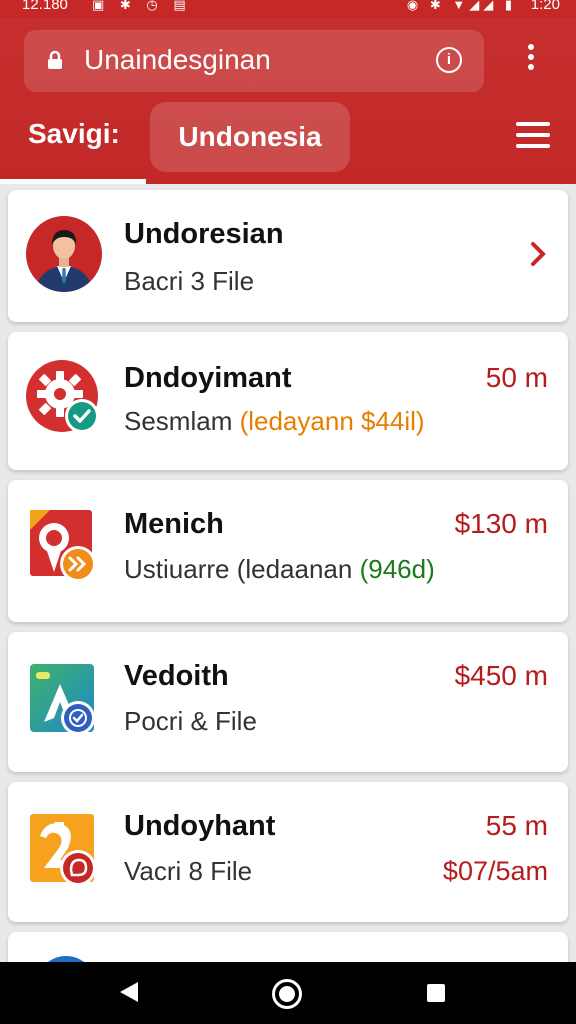  I want to click on filter-chip: Undonesia, so click(250, 137).